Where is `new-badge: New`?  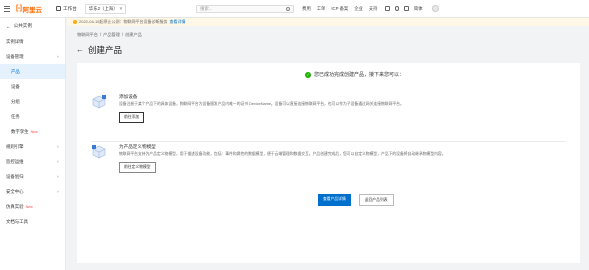
new-badge: New is located at coordinates (34, 131).